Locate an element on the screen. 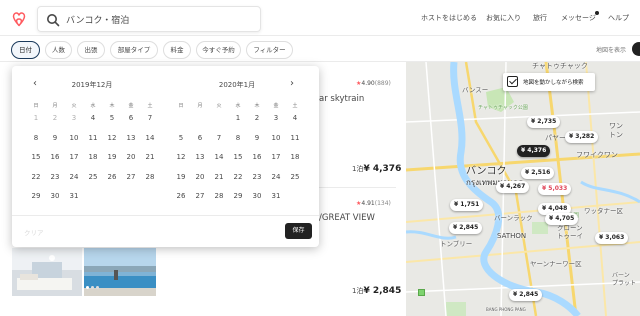 The height and width of the screenshot is (316, 640). map-label-huai-khwang: フワイクワン is located at coordinates (597, 155).